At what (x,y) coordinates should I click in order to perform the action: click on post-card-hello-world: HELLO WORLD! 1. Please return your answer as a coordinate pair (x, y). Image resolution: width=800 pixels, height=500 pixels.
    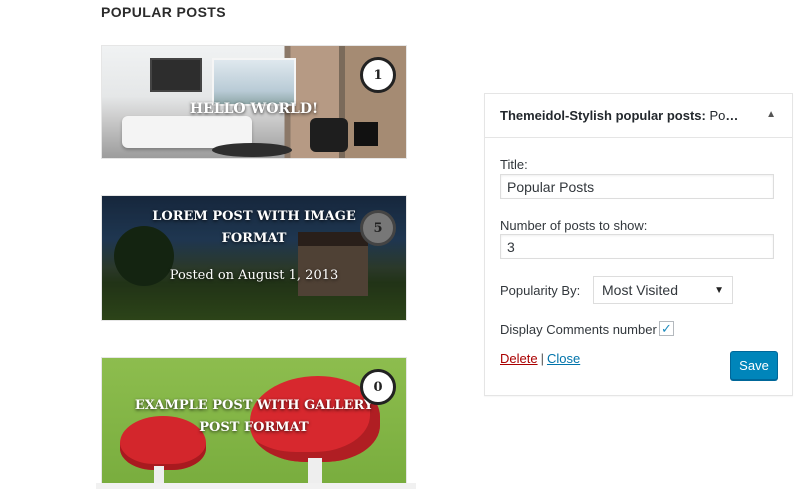
    Looking at the image, I should click on (254, 102).